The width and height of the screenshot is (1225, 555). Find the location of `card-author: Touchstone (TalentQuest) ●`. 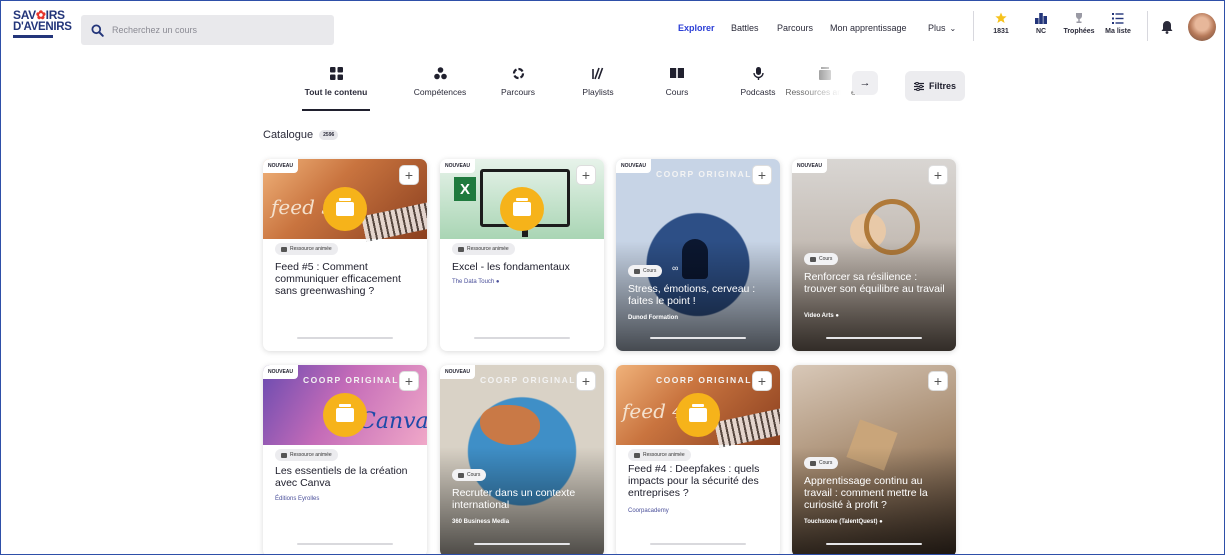

card-author: Touchstone (TalentQuest) ● is located at coordinates (843, 522).